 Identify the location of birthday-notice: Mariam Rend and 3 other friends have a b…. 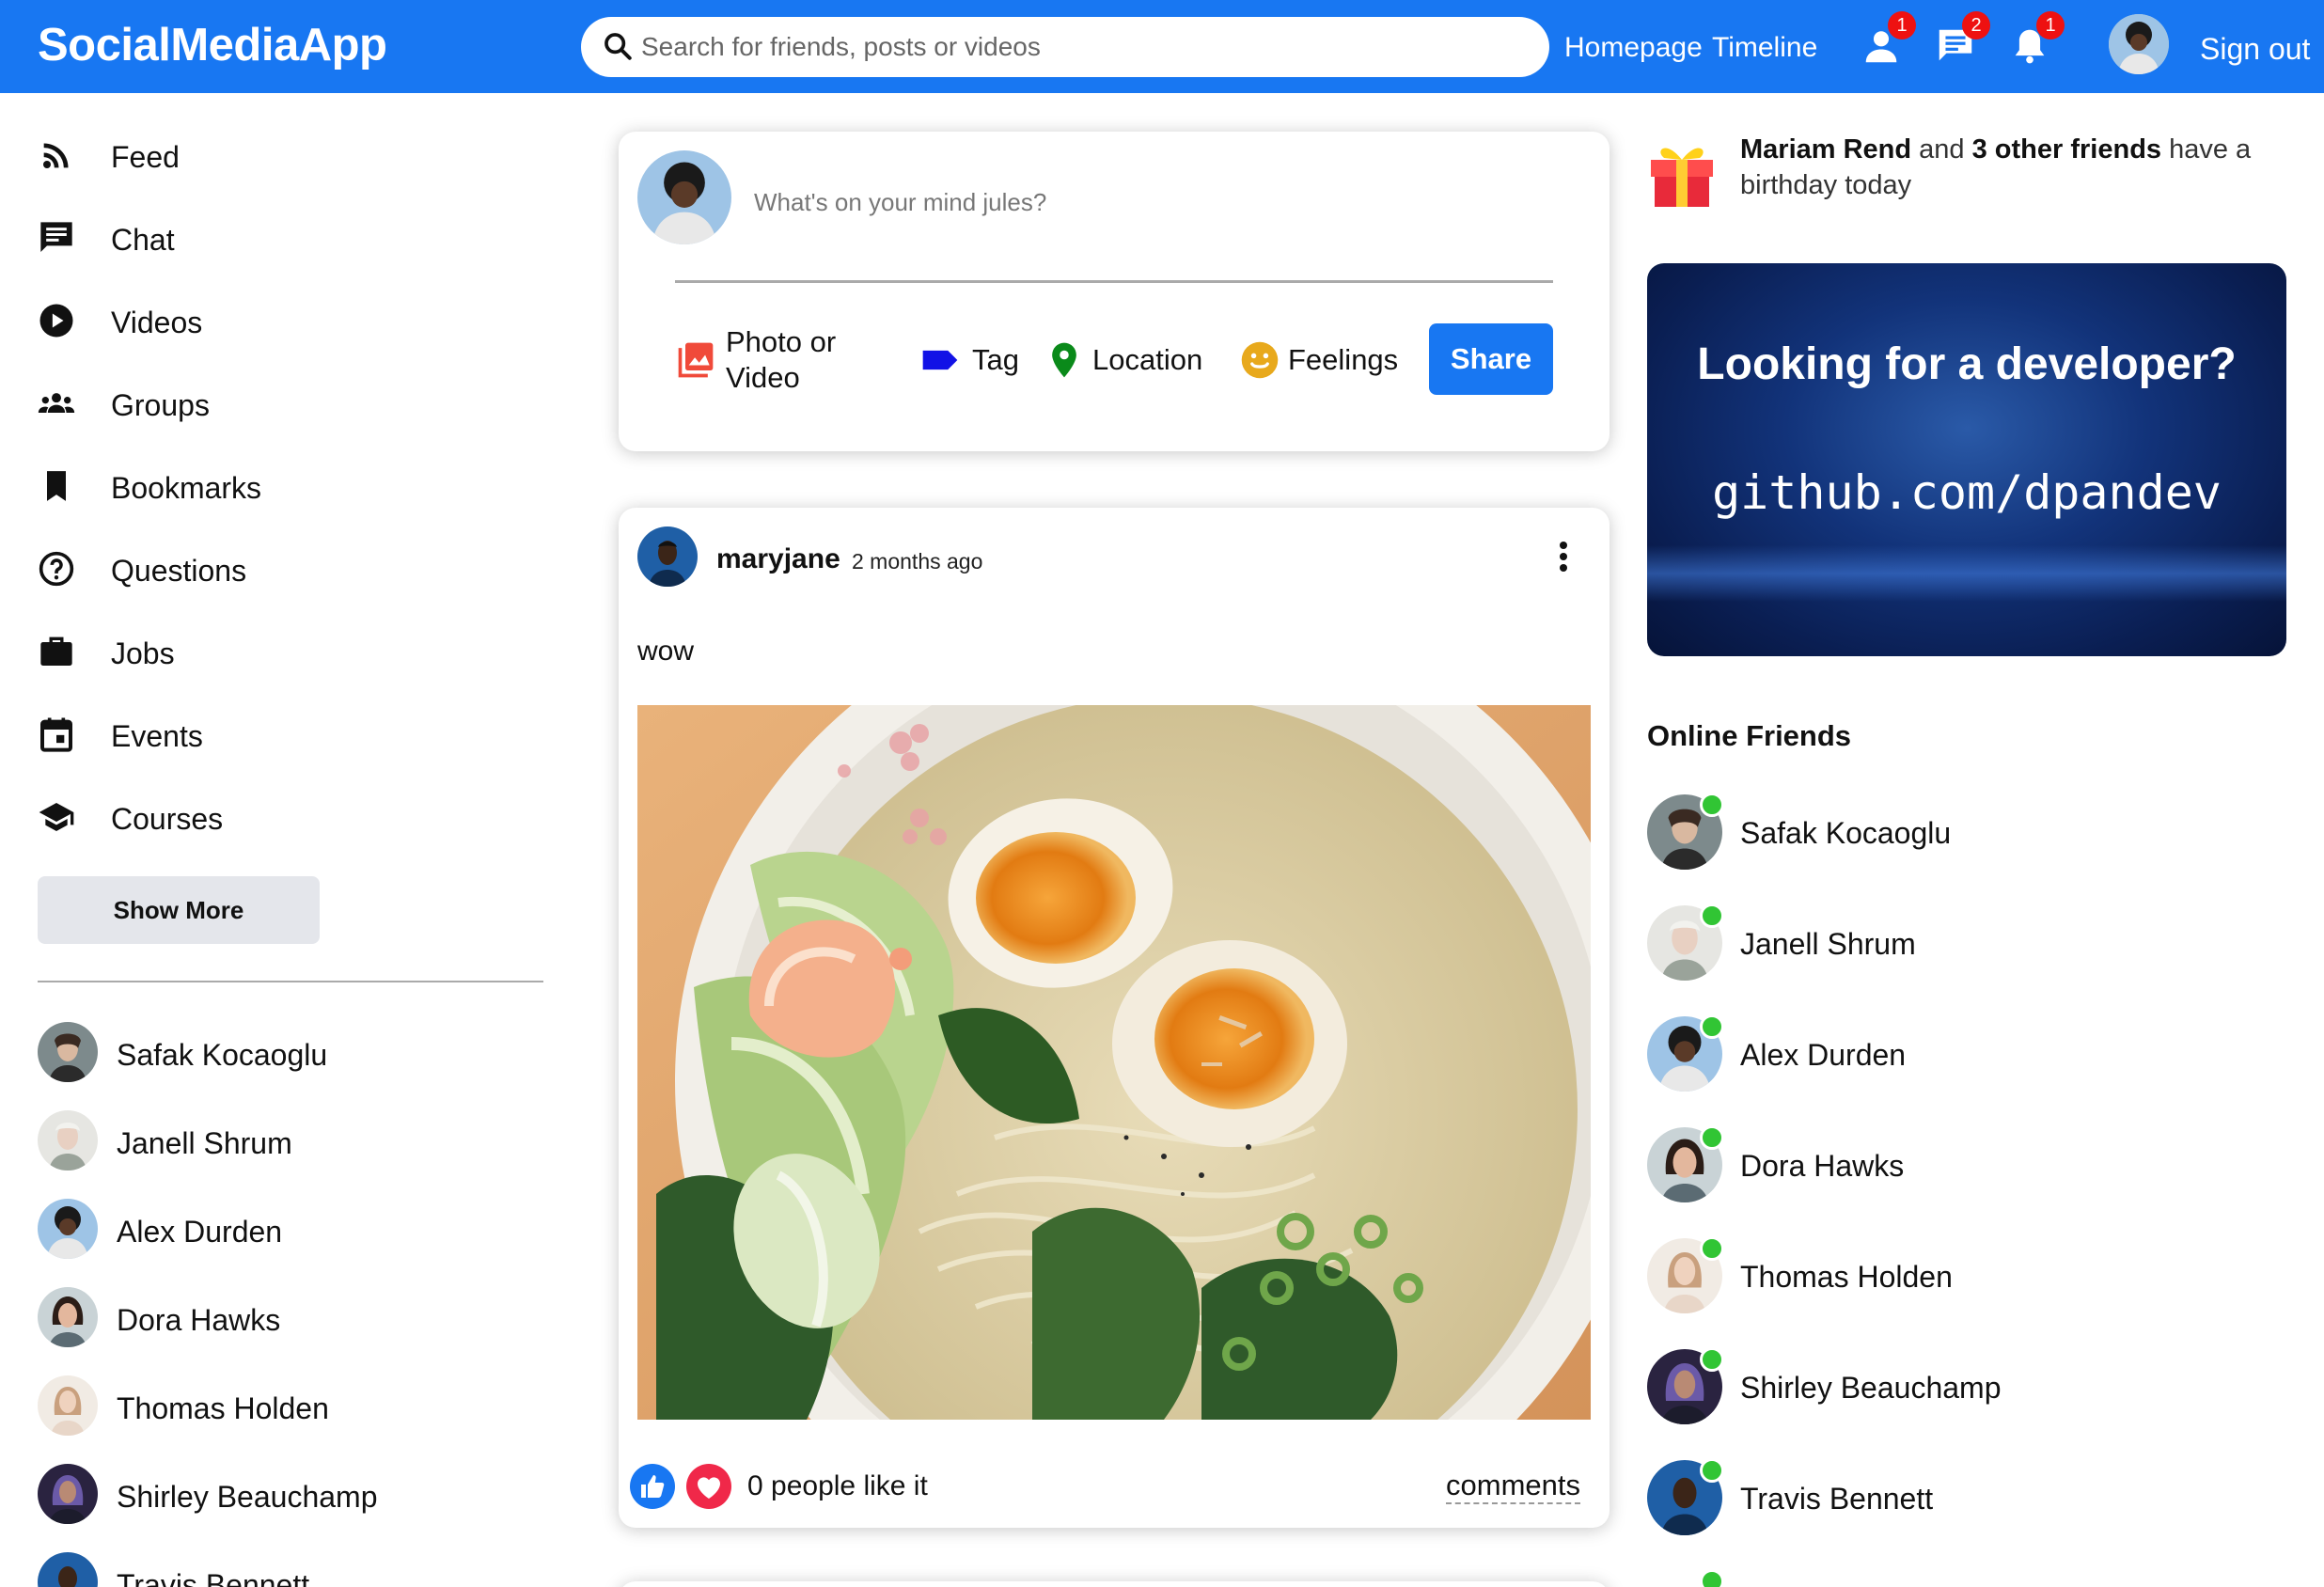
(2003, 167).